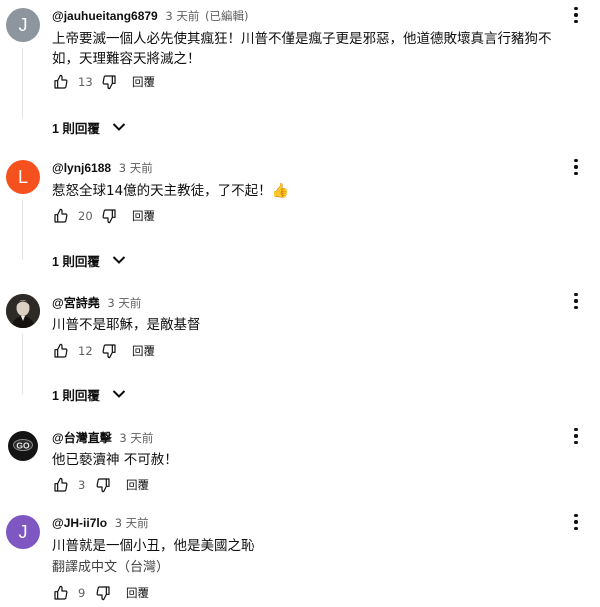 The image size is (600, 607). I want to click on comment-header: @JH-ii7lo 3 天前, so click(100, 524).